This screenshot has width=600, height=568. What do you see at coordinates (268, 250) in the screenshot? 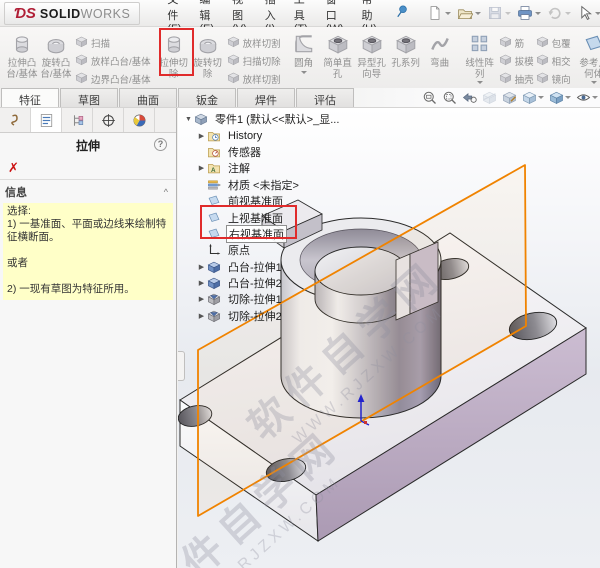
I see `tree-item-origin: 原点` at bounding box center [268, 250].